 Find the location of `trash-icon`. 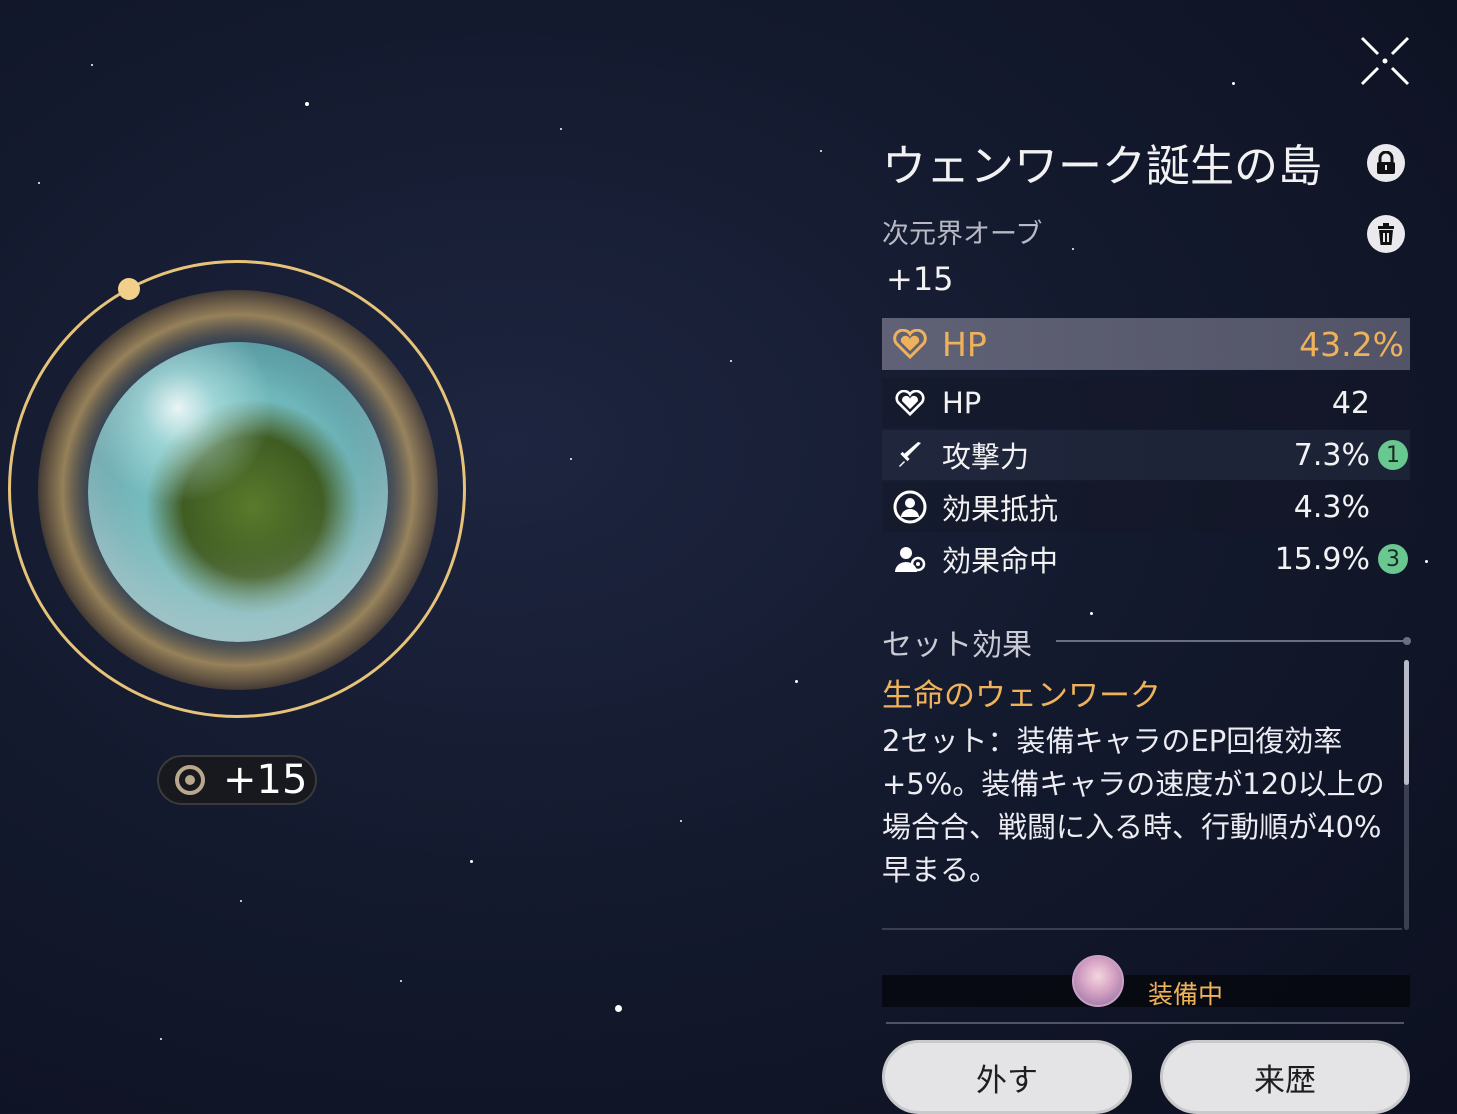

trash-icon is located at coordinates (1386, 234).